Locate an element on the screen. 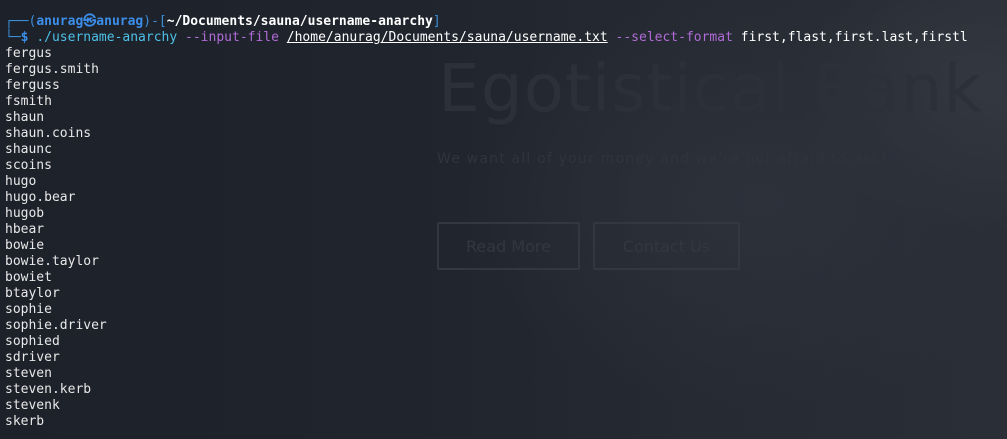 This screenshot has height=439, width=1007. output-line: stevenk is located at coordinates (32, 405).